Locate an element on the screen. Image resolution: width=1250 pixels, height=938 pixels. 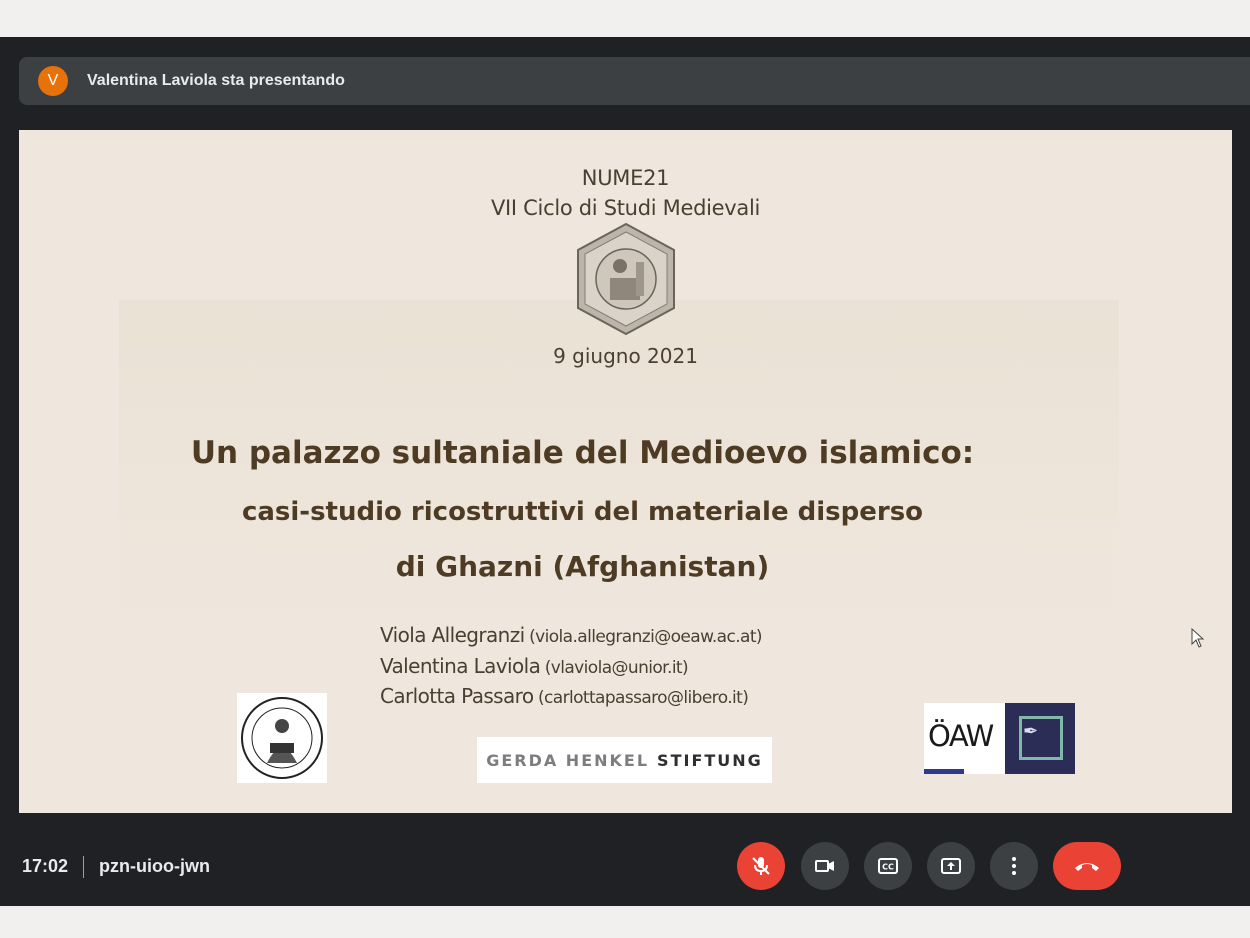
end-call-icon is located at coordinates (1087, 867).